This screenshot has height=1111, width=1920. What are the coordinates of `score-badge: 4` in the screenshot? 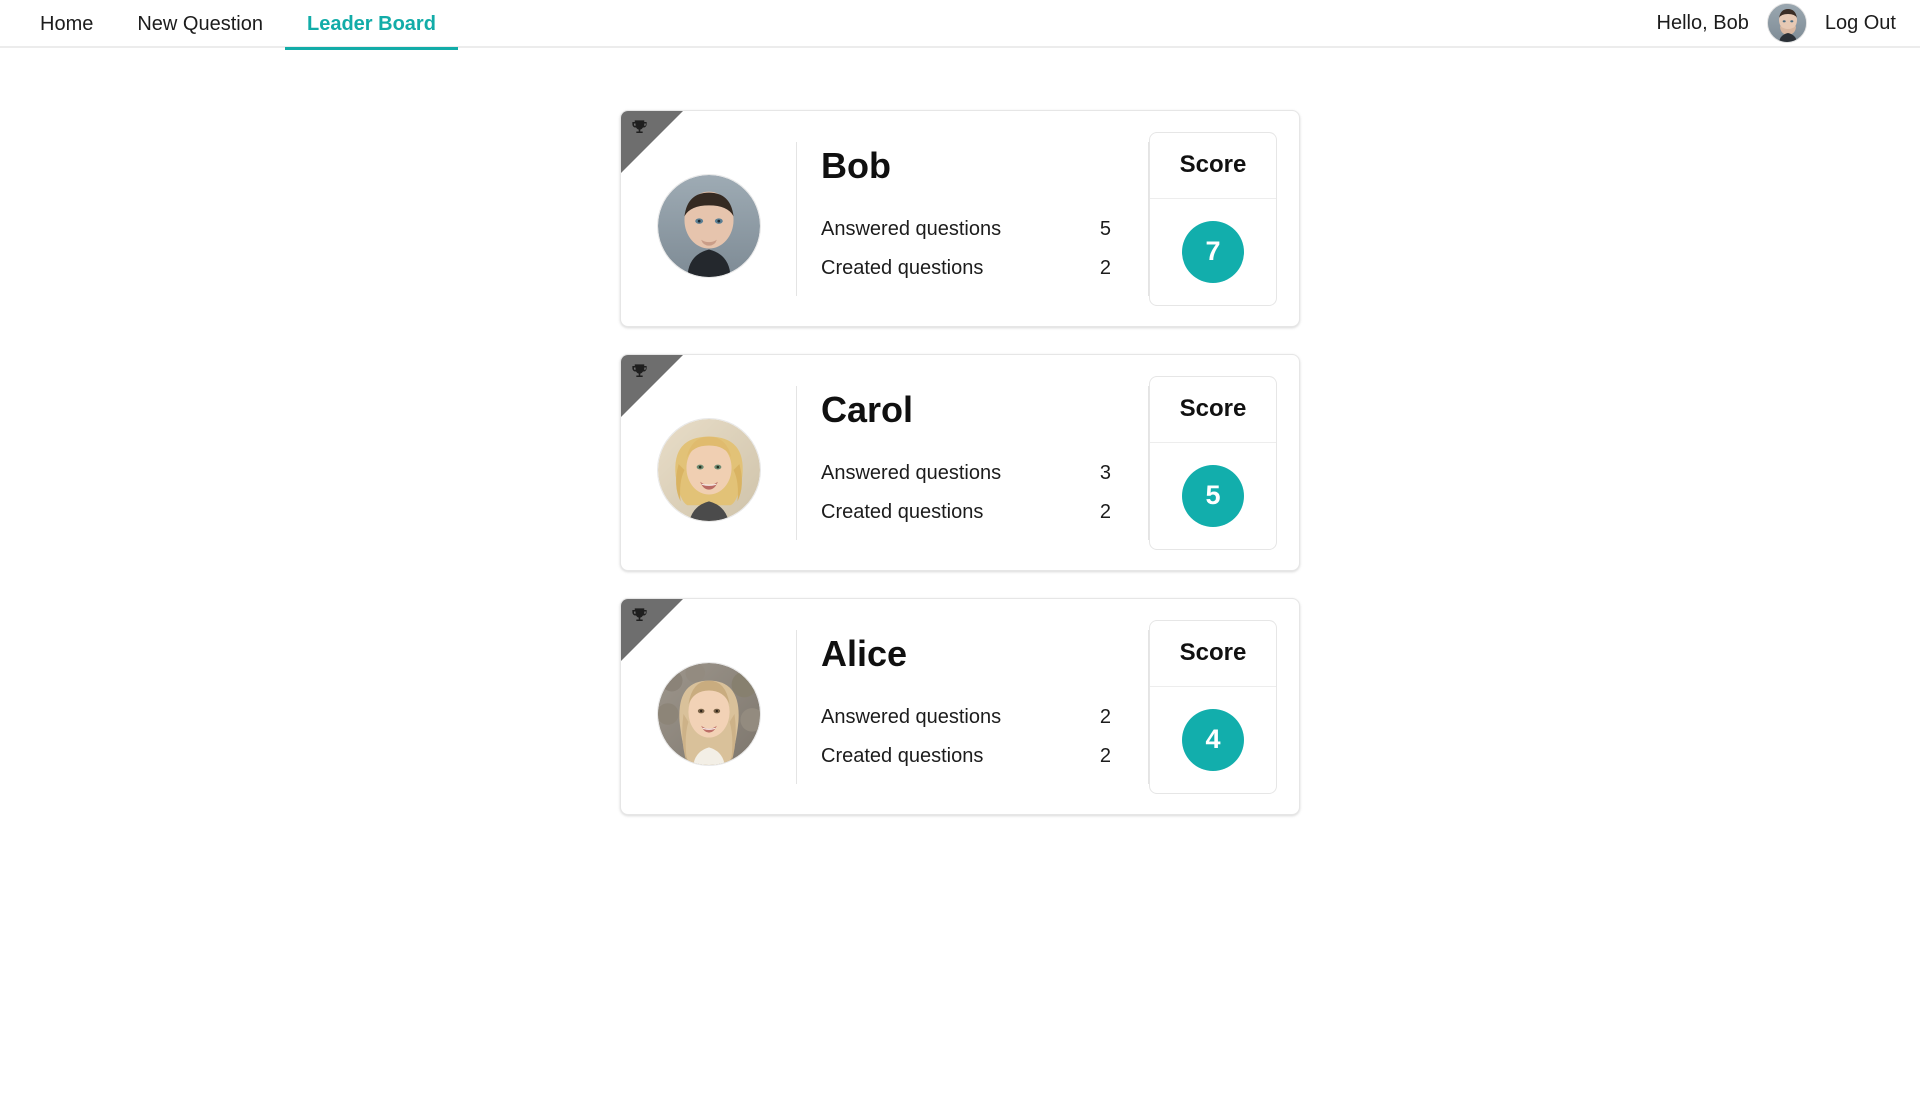 It's located at (1213, 739).